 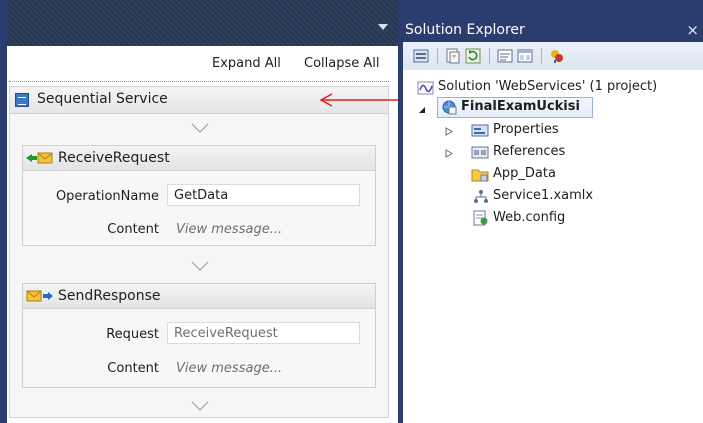 What do you see at coordinates (263, 333) in the screenshot?
I see `request-field: ReceiveRequest` at bounding box center [263, 333].